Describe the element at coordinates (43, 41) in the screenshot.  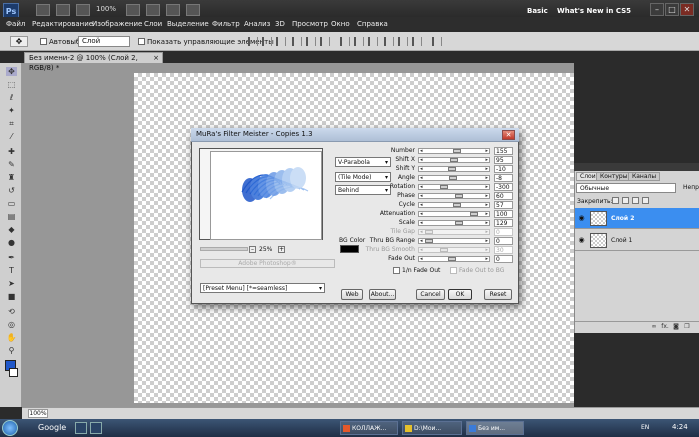
I see `autoselect-checkbox` at that location.